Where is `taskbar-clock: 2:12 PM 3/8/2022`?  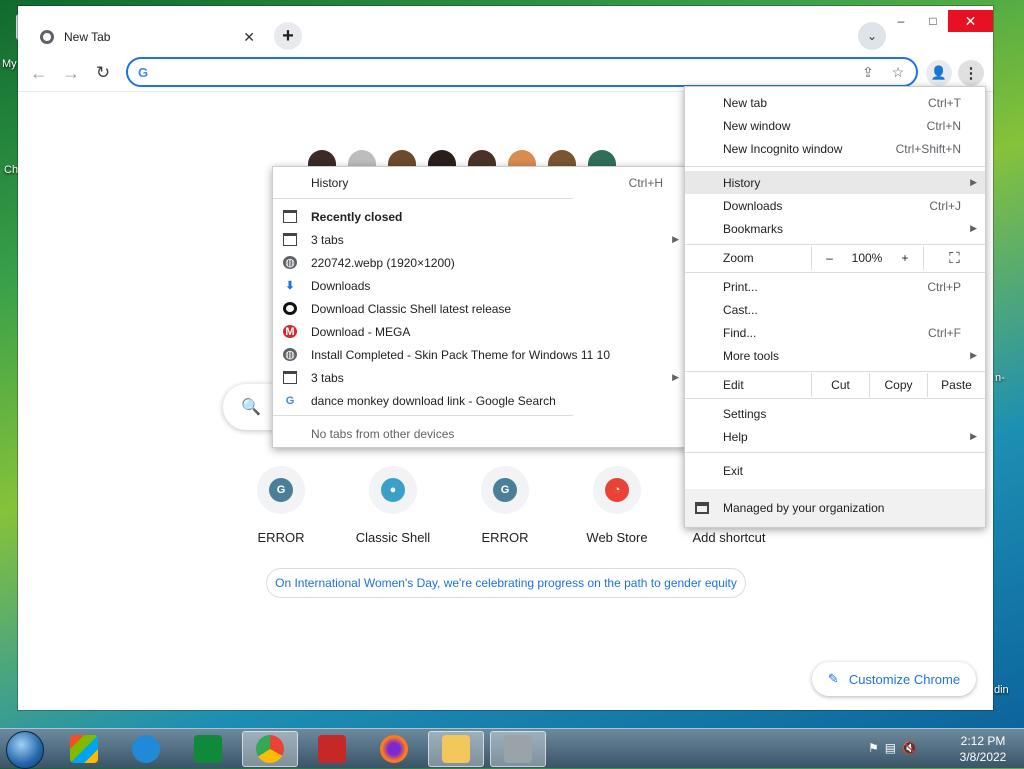 taskbar-clock: 2:12 PM 3/8/2022 is located at coordinates (983, 749).